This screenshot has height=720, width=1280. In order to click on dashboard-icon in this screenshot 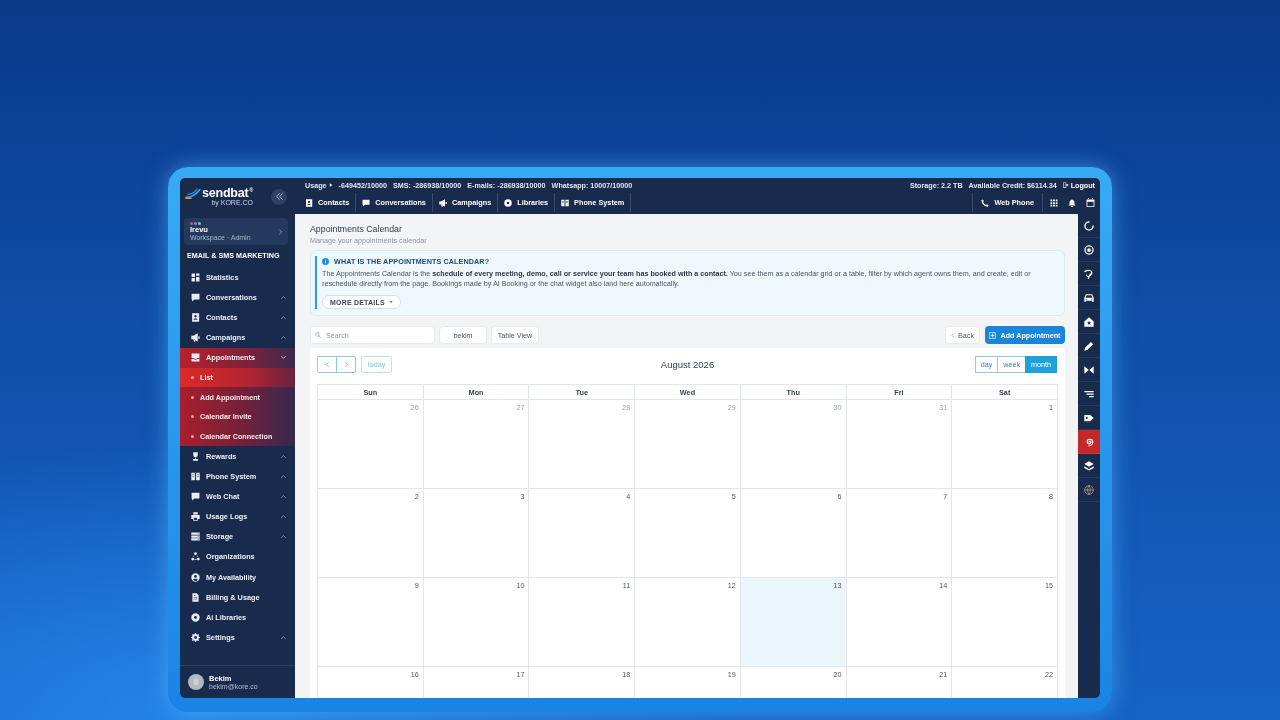, I will do `click(195, 277)`.